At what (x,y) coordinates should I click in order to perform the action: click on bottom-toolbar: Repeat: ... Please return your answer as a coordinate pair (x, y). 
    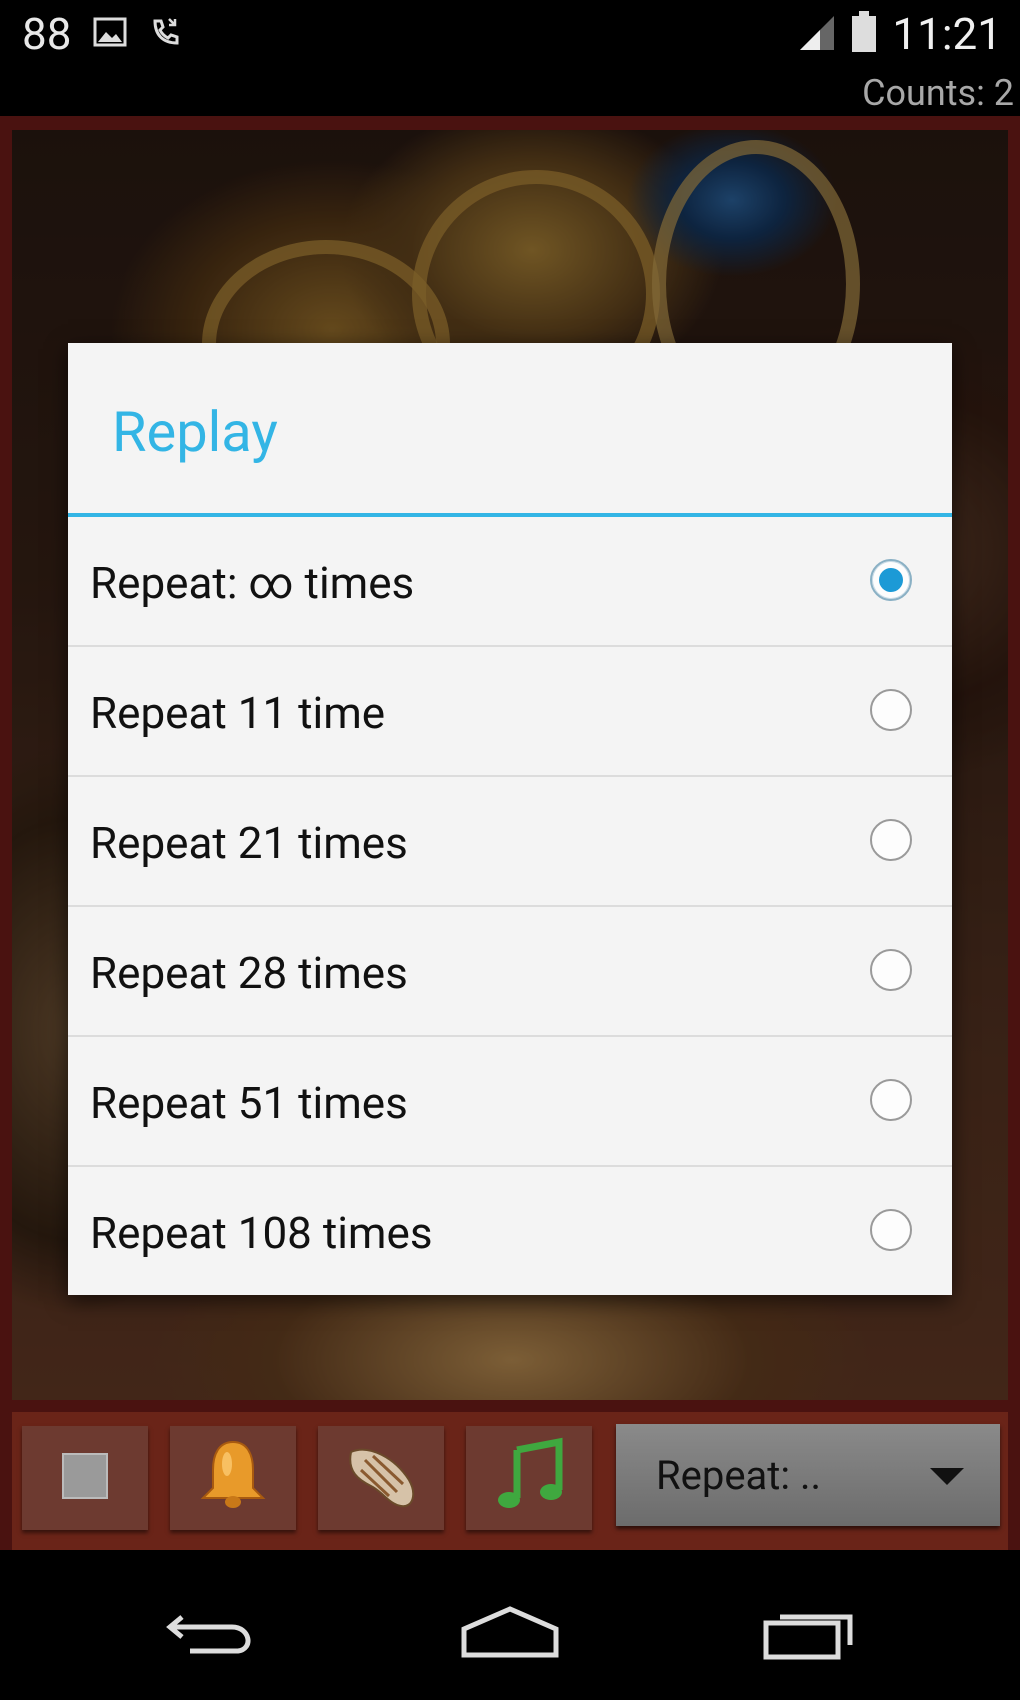
    Looking at the image, I should click on (510, 1481).